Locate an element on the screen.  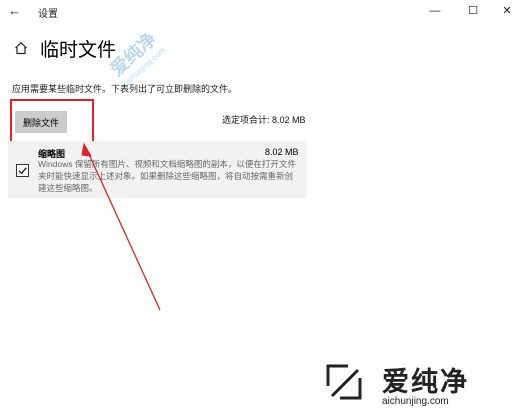
app-title: 设置 is located at coordinates (48, 14).